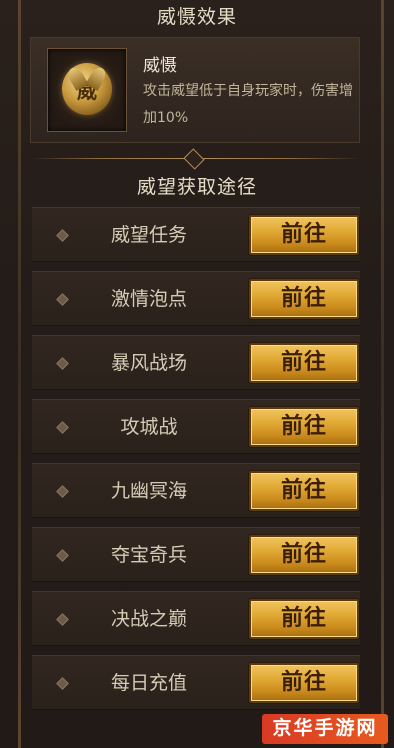 The width and height of the screenshot is (394, 748). Describe the element at coordinates (149, 427) in the screenshot. I see `route-label: 攻城战` at that location.